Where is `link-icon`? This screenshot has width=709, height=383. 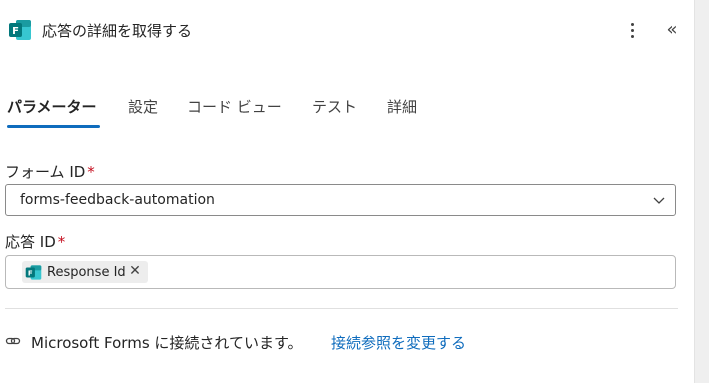 link-icon is located at coordinates (13, 341).